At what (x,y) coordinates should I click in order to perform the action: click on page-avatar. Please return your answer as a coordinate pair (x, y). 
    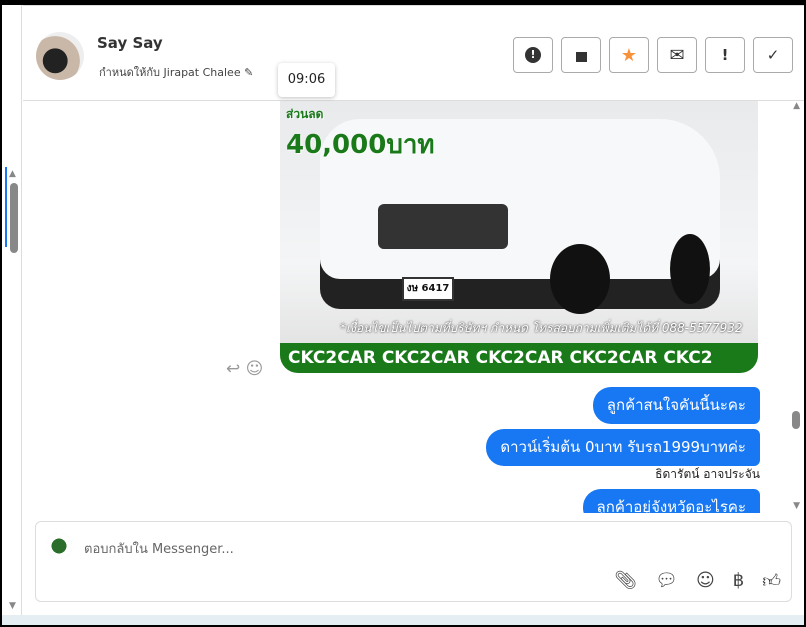
    Looking at the image, I should click on (59, 546).